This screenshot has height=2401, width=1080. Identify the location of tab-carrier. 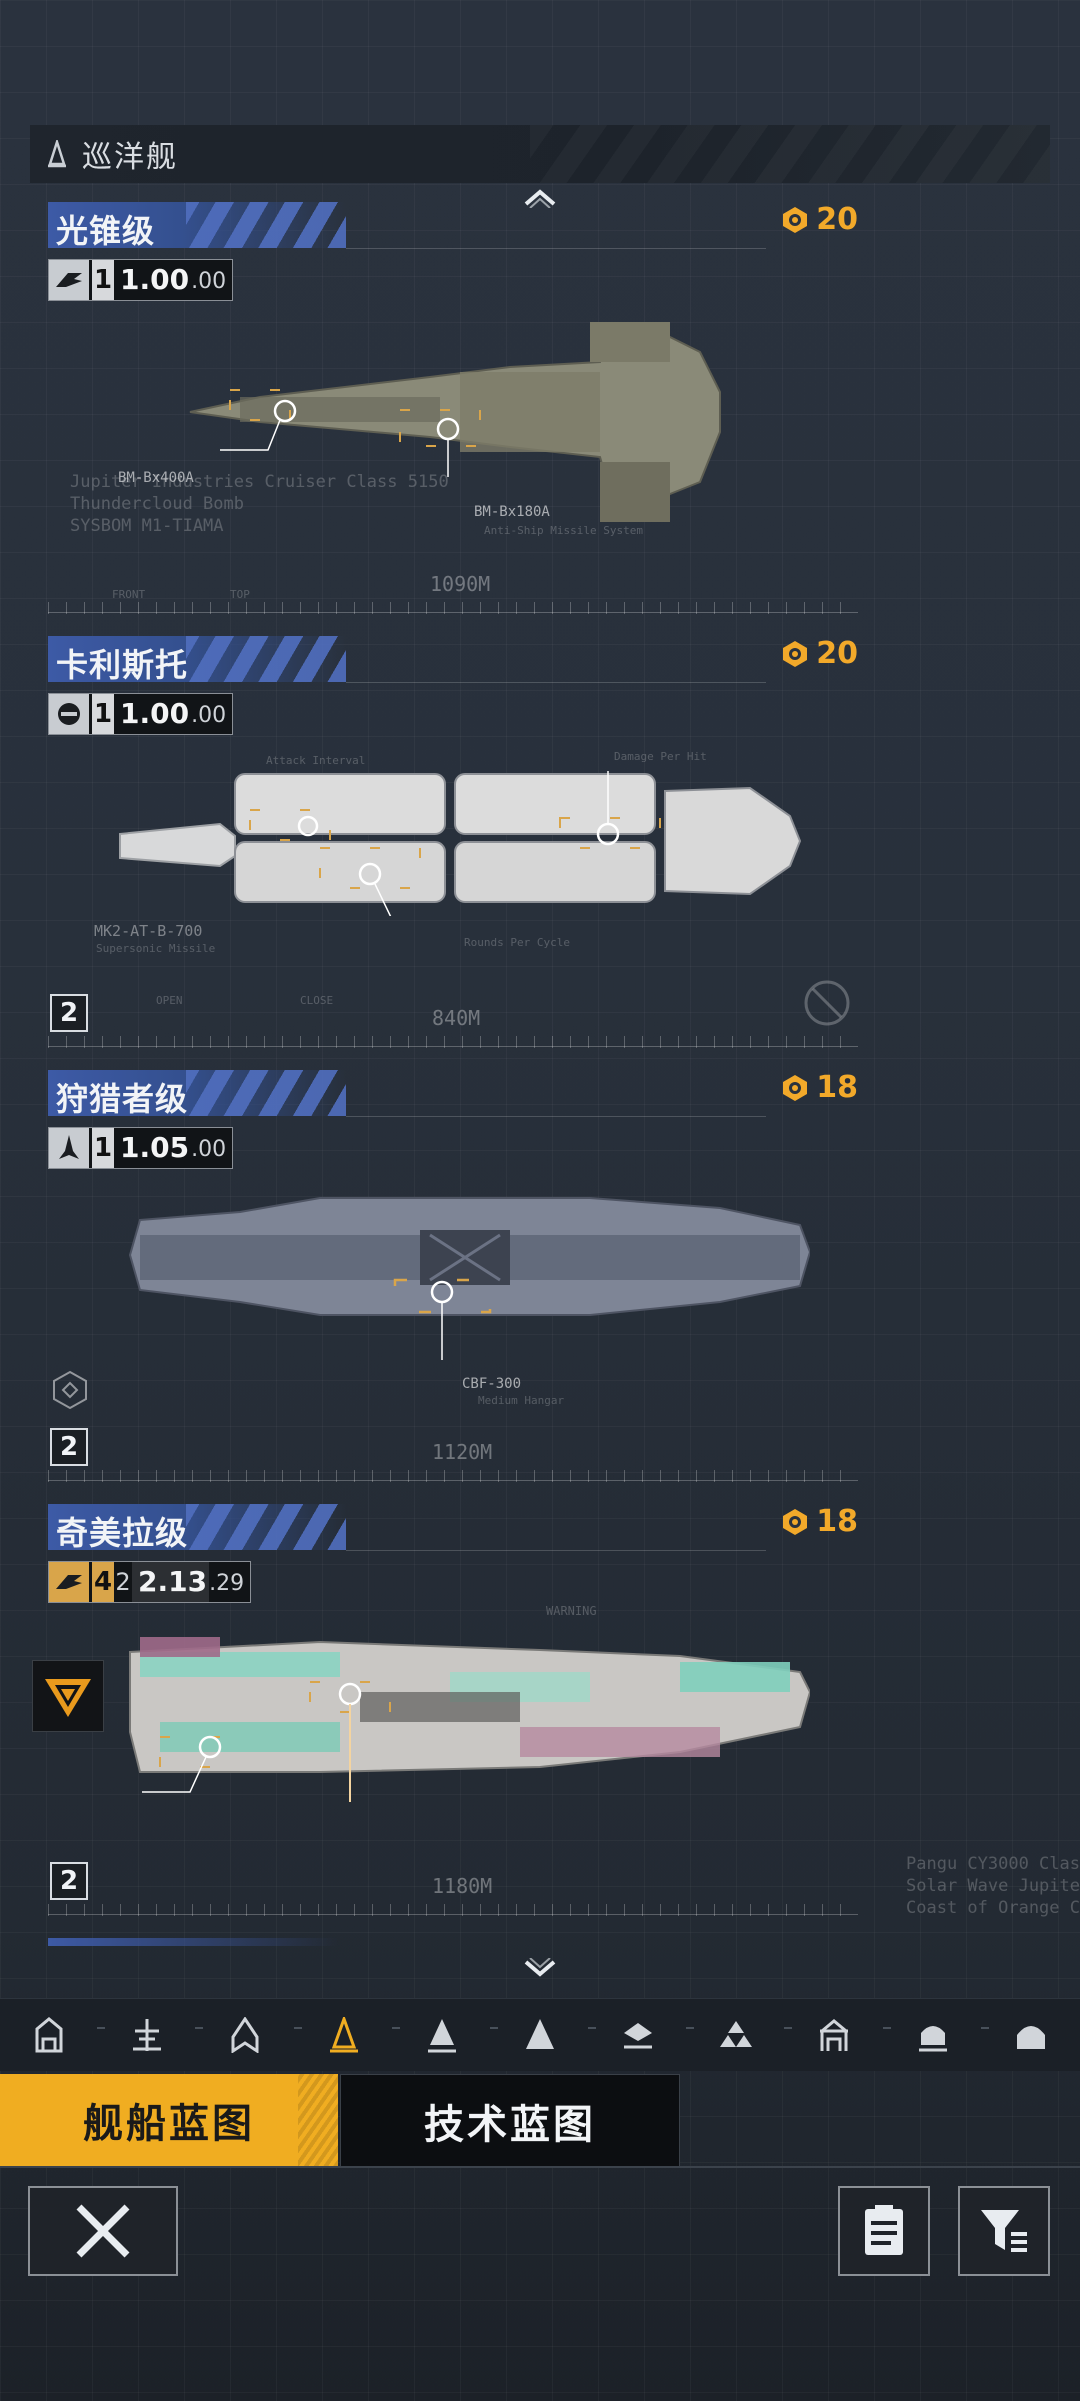
(628, 2035).